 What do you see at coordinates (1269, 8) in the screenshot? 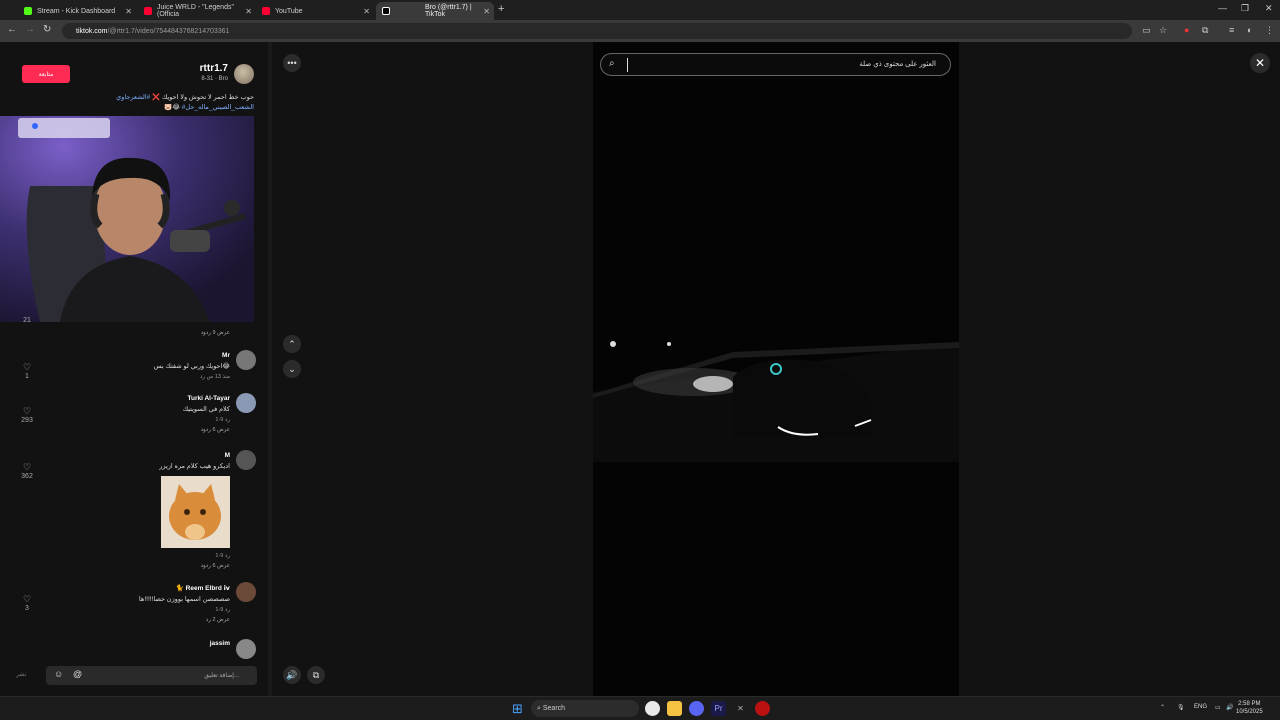
I see `window-close-icon: ✕` at bounding box center [1269, 8].